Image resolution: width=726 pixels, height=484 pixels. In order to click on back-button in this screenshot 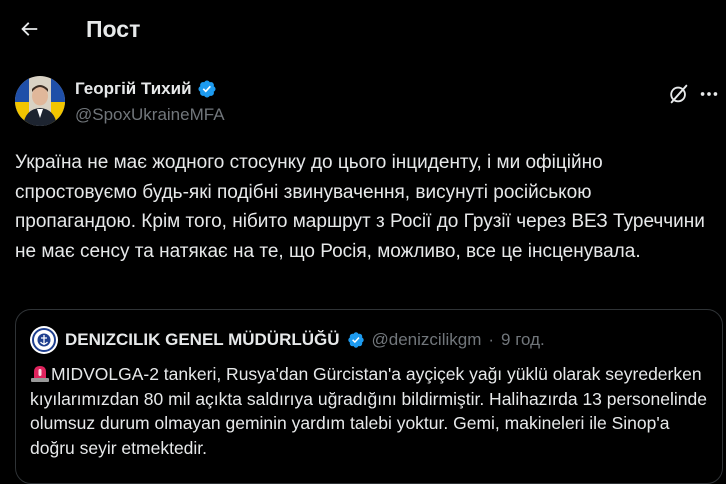, I will do `click(29, 29)`.